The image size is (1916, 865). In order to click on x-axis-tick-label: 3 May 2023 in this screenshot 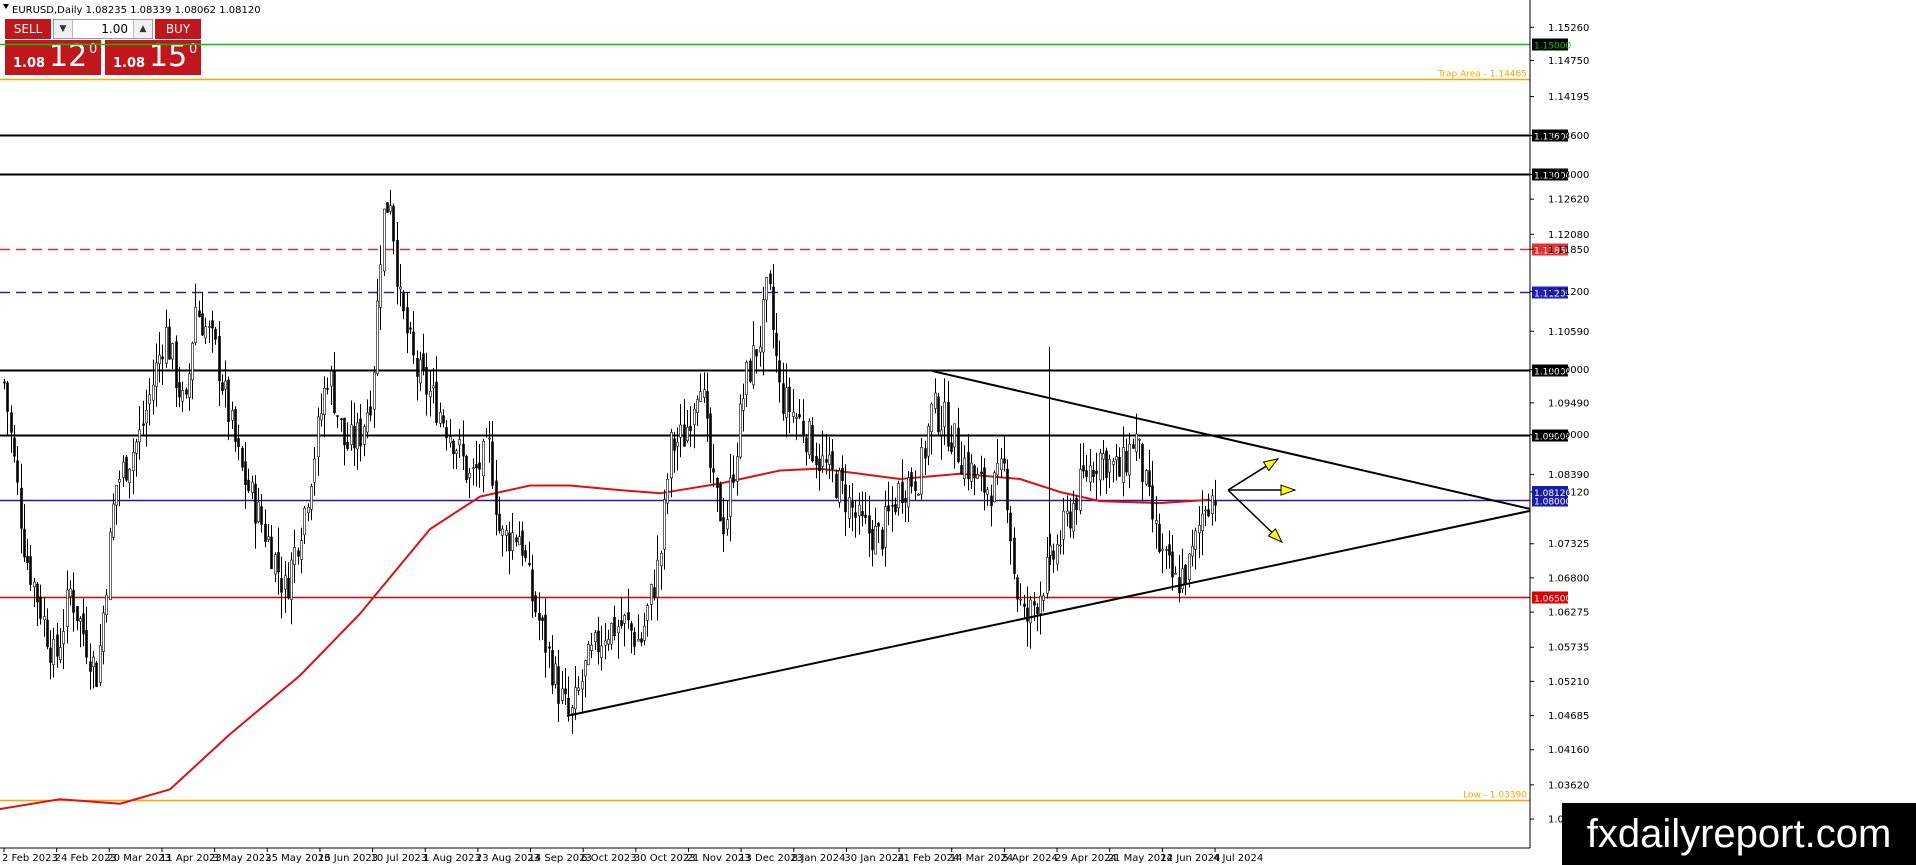, I will do `click(242, 858)`.